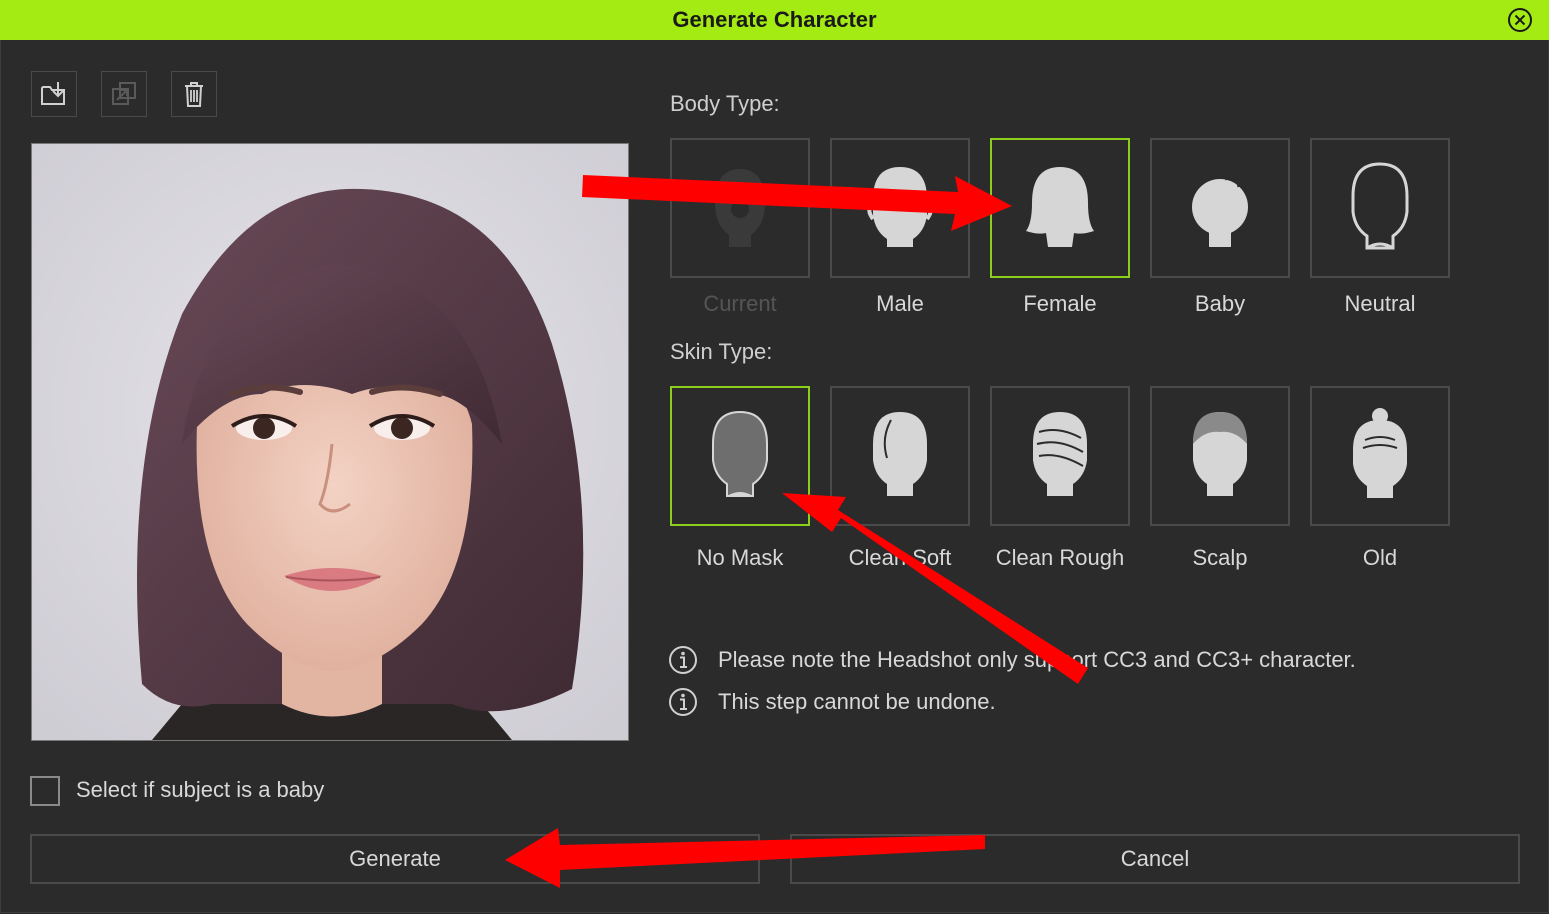  I want to click on baby-subject-checkbox-label: Select if subject is a baby, so click(200, 790).